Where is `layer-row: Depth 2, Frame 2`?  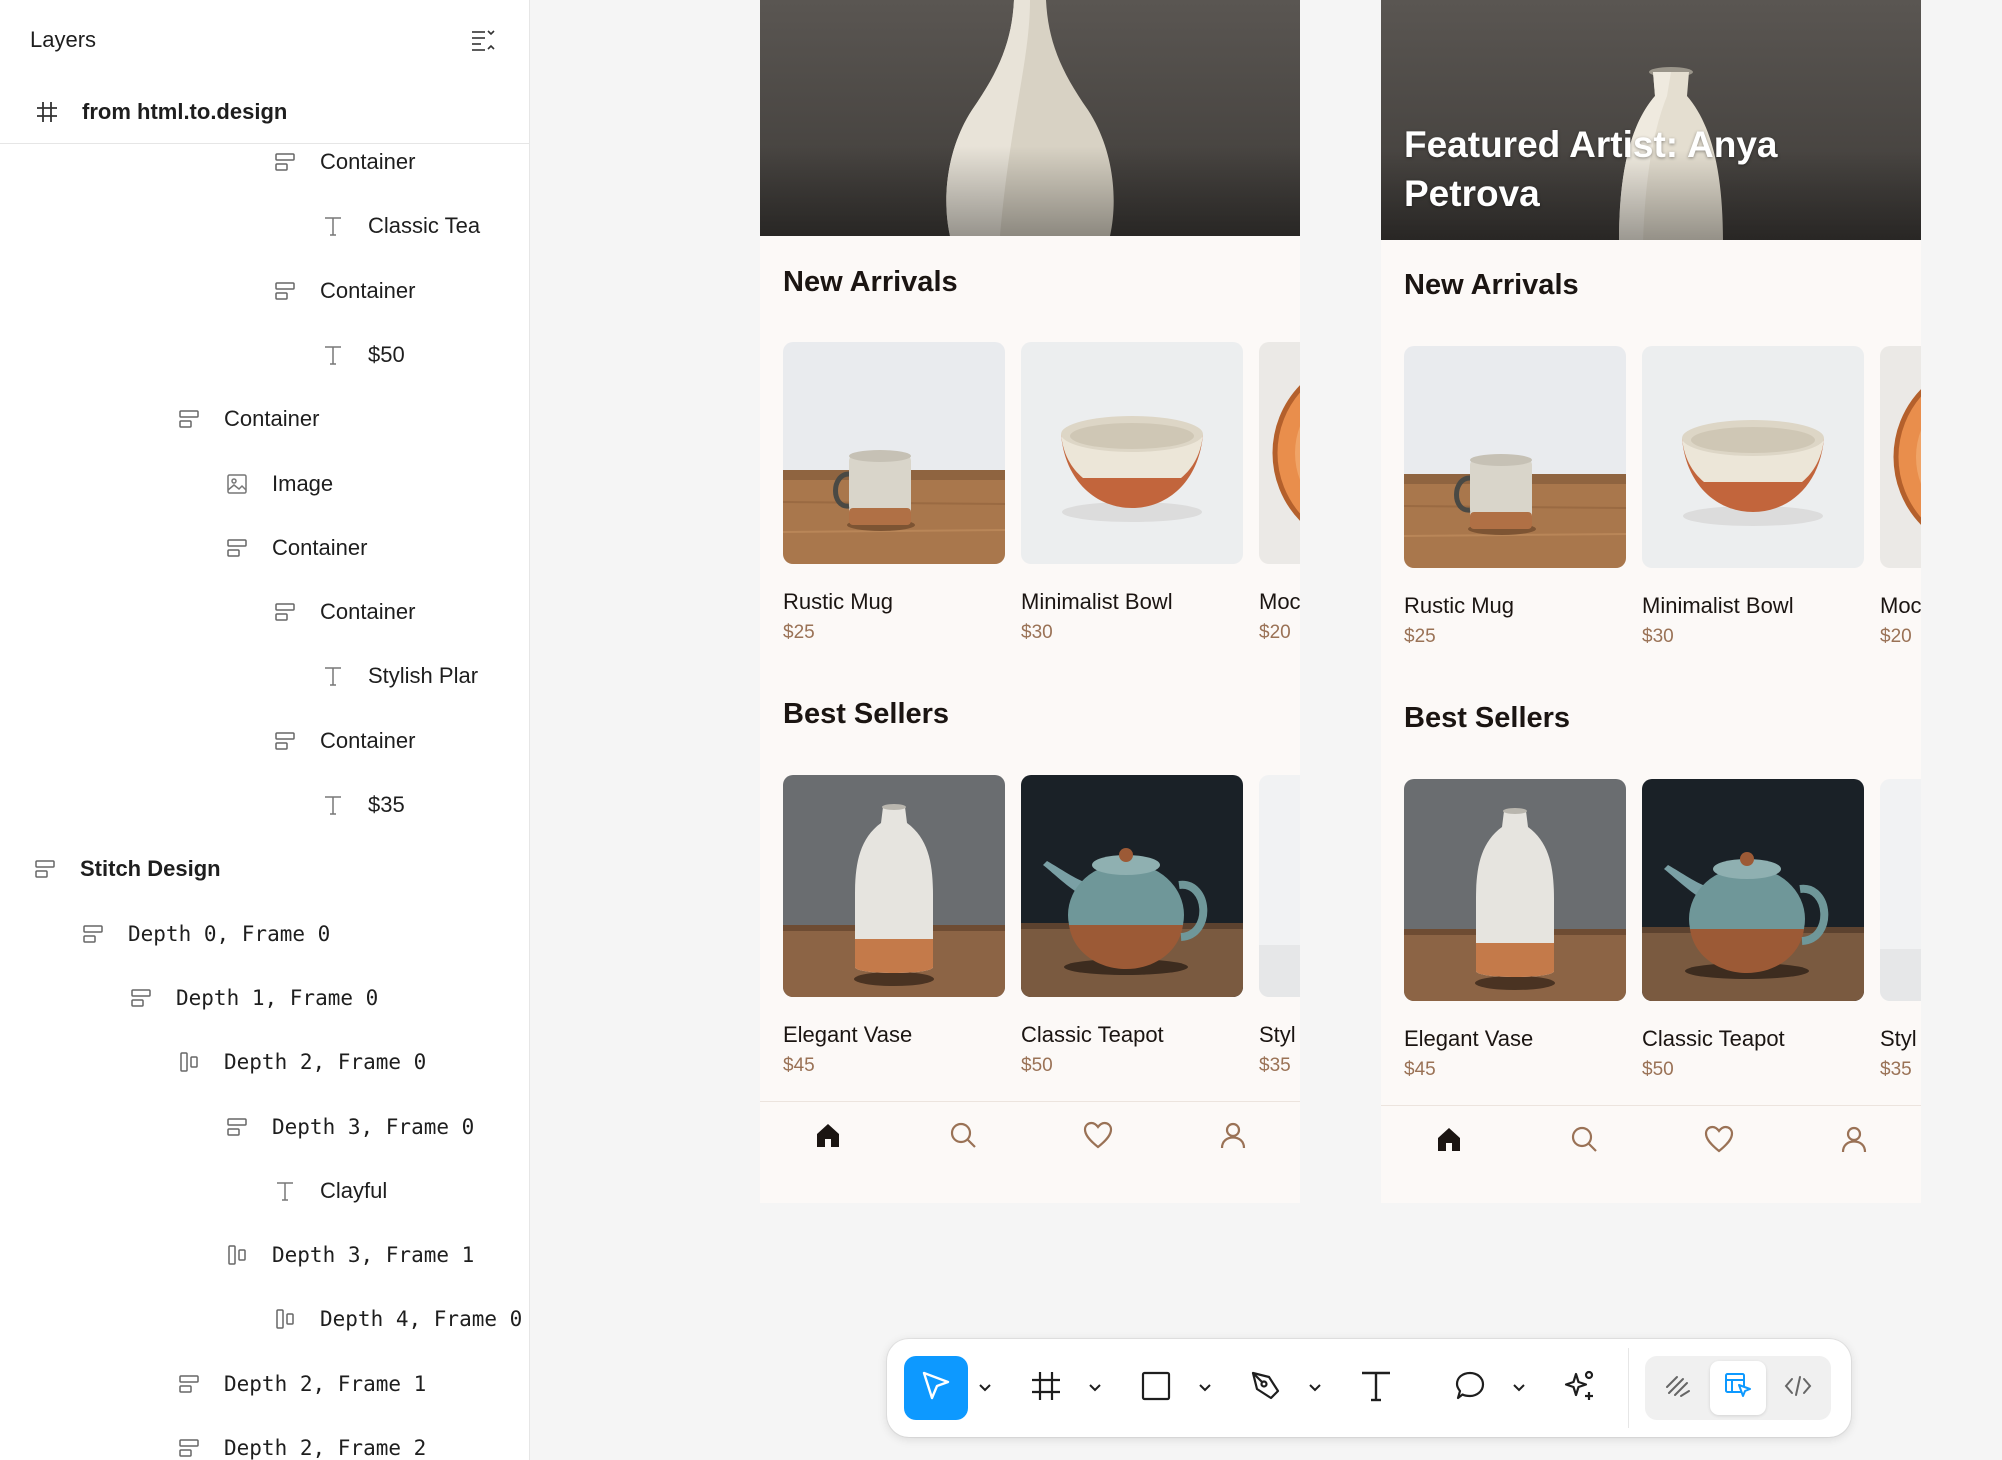 layer-row: Depth 2, Frame 2 is located at coordinates (264, 1438).